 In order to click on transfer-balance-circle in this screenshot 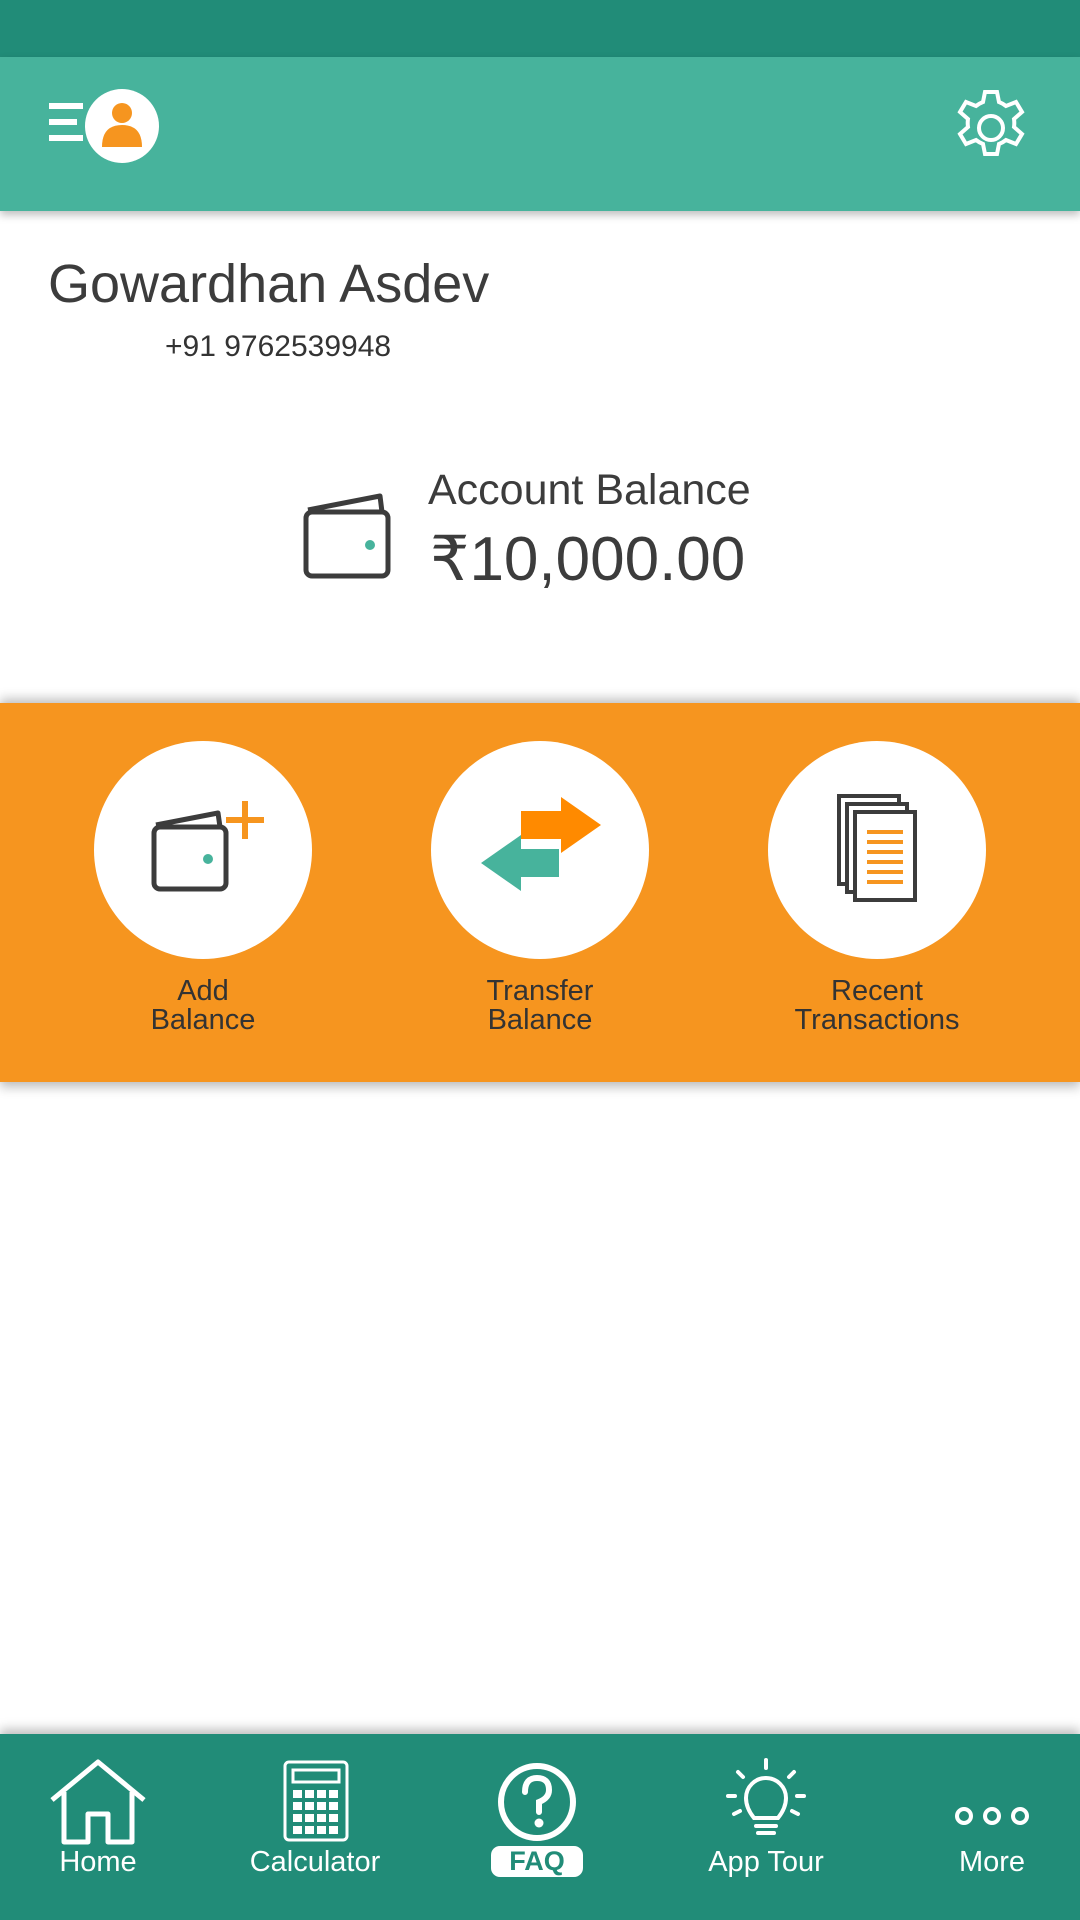, I will do `click(540, 850)`.